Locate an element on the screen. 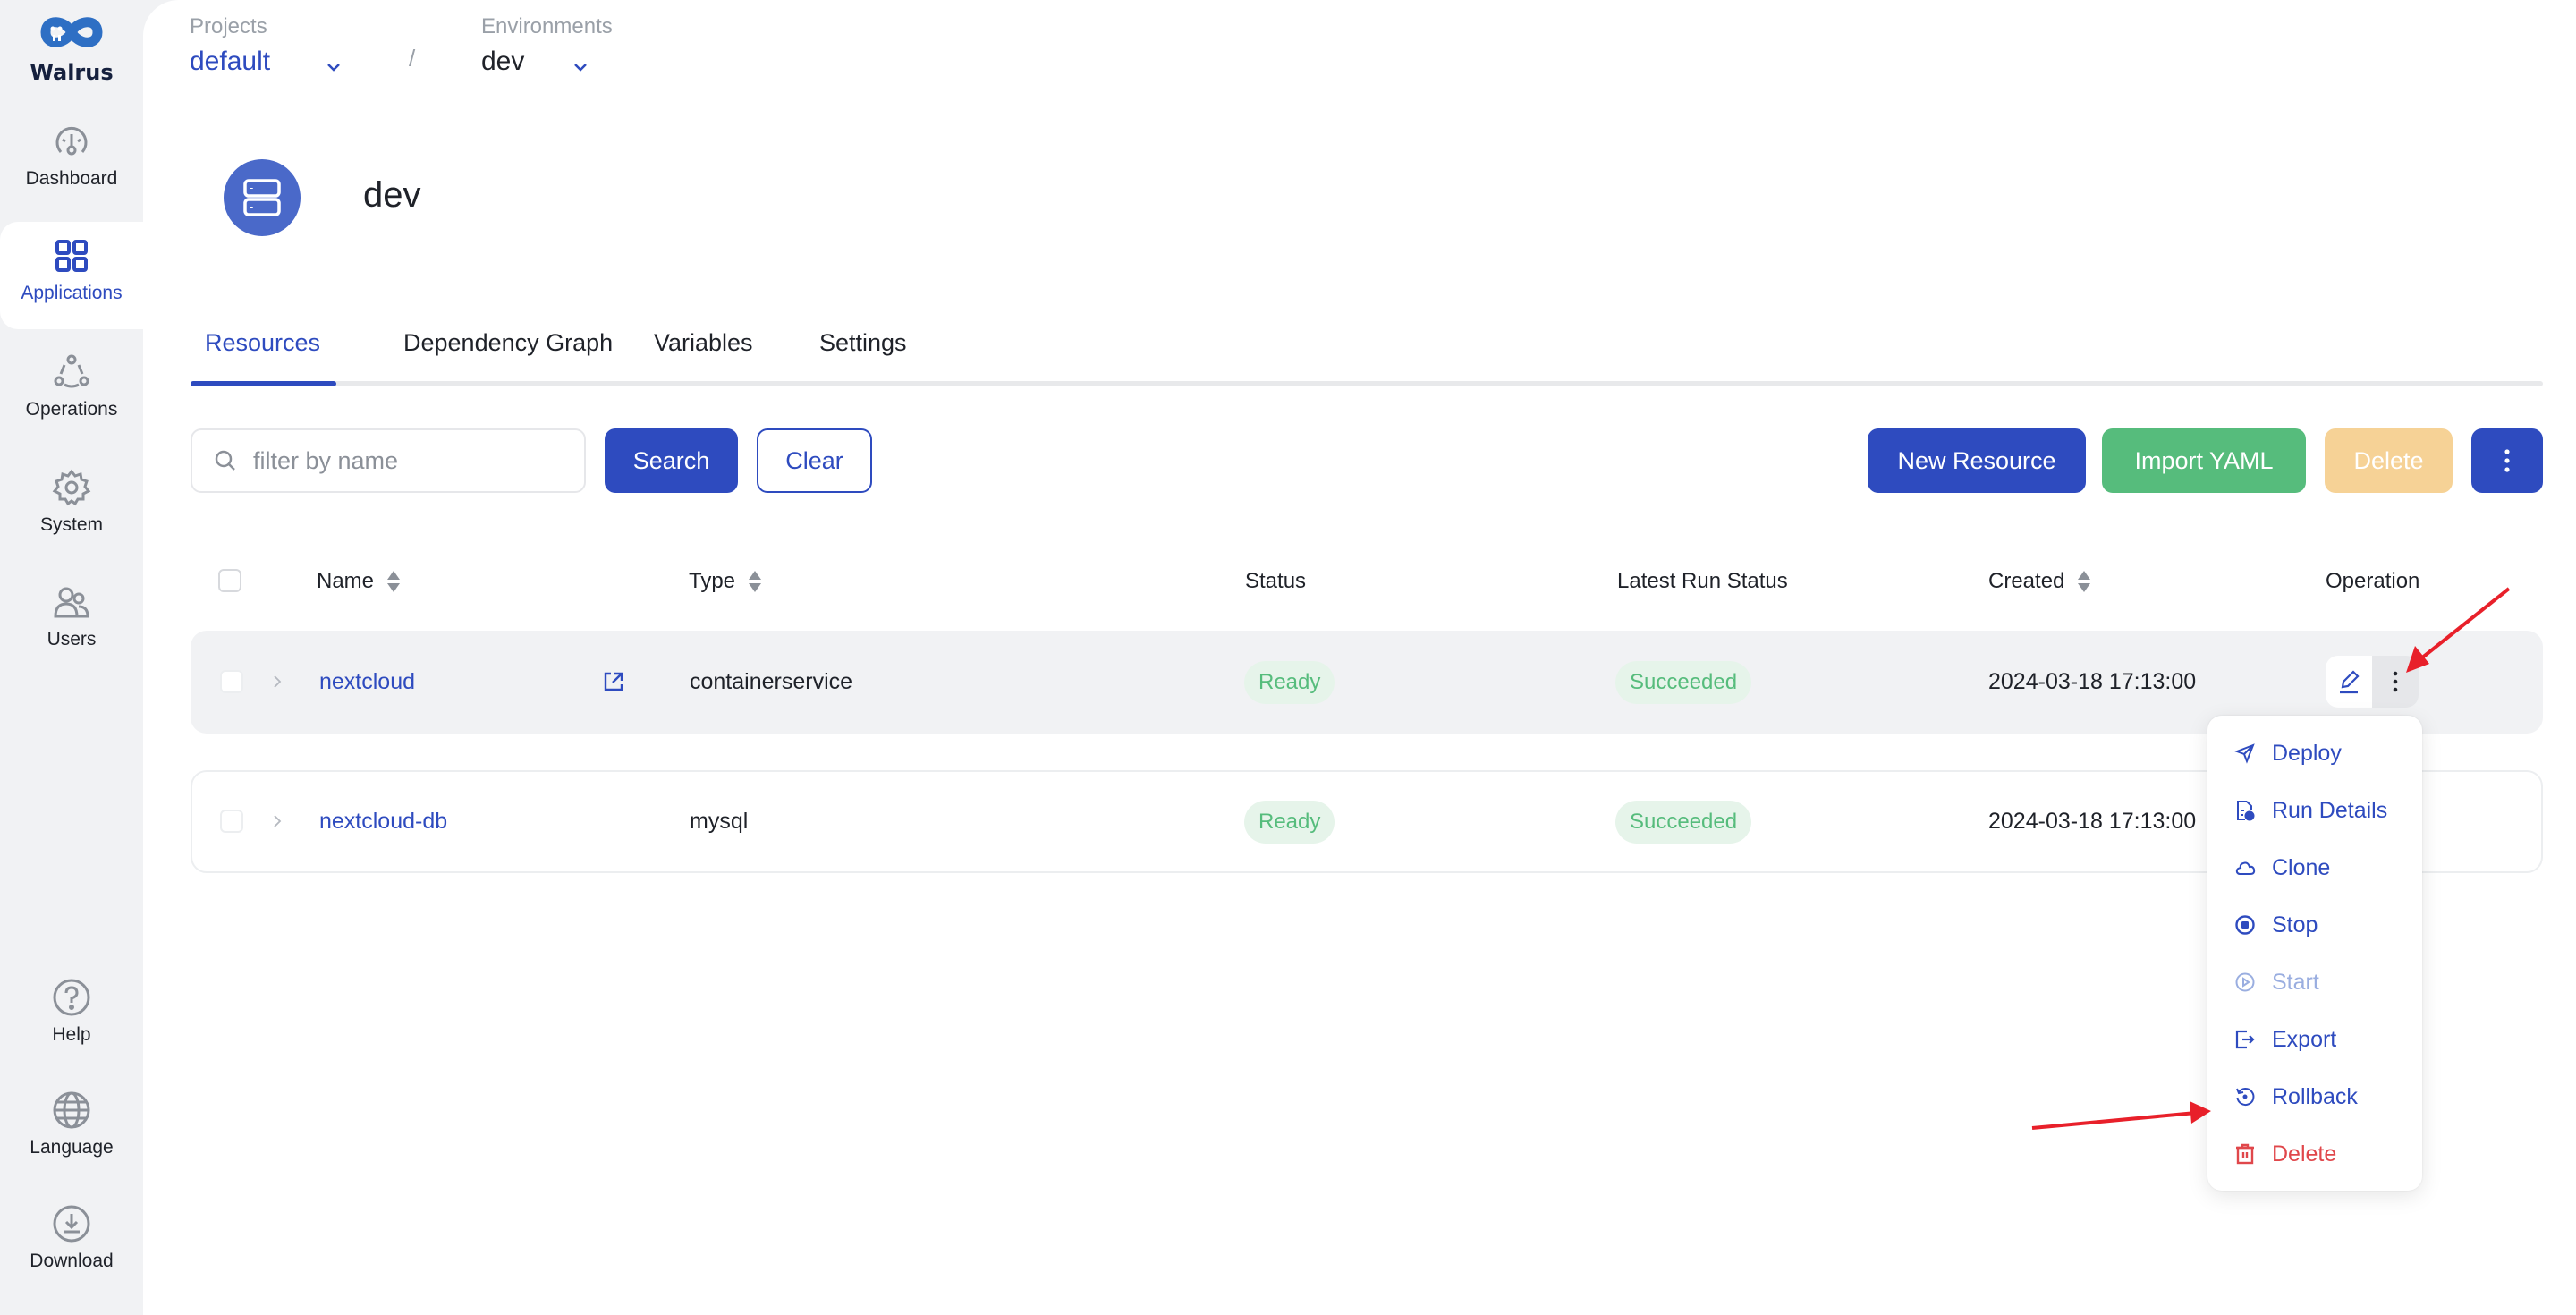 The width and height of the screenshot is (2576, 1315). column-header-latest-run-status: Latest Run Status is located at coordinates (1702, 581).